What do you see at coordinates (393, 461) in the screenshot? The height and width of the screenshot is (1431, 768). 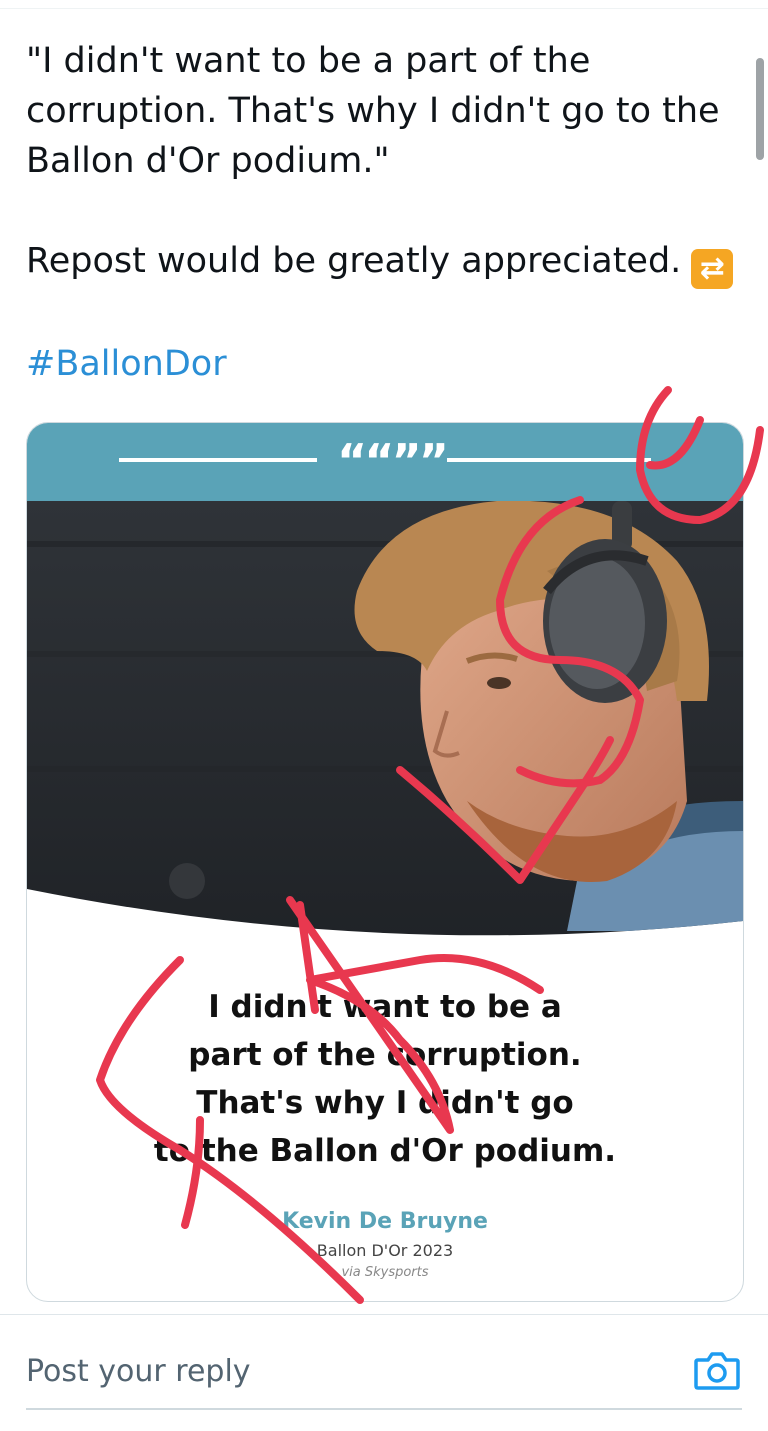 I see `quote-mark-icon: ““””` at bounding box center [393, 461].